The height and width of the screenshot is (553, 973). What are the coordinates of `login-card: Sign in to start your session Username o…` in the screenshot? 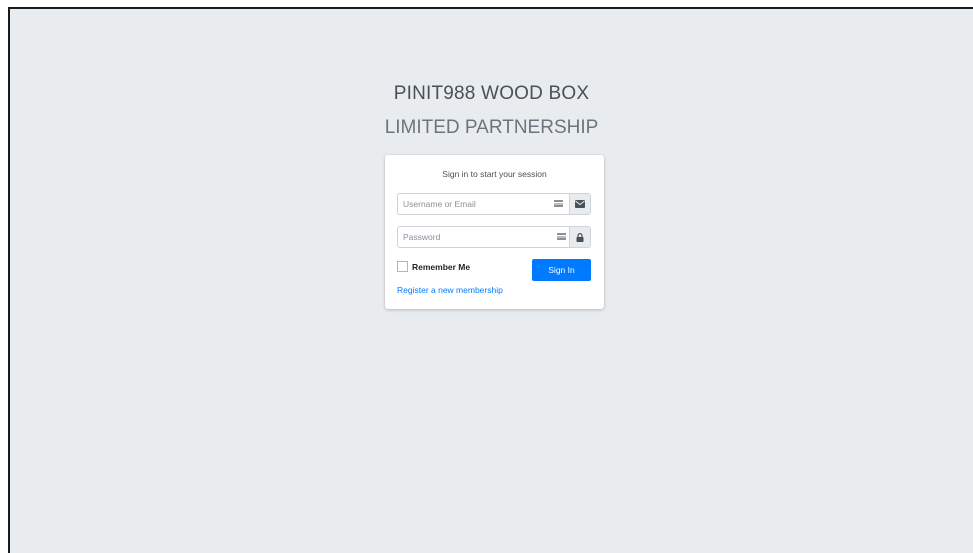 It's located at (494, 232).